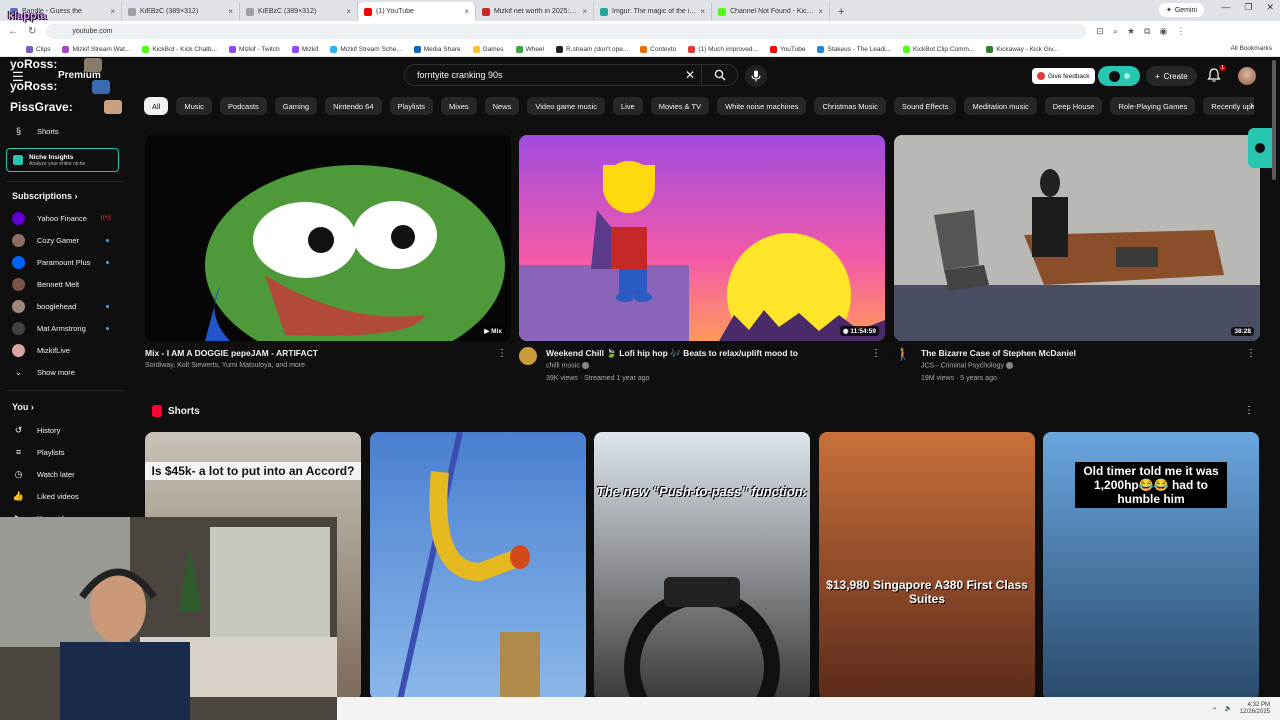  Describe the element at coordinates (567, 365) in the screenshot. I see `video-channel-row: chilli music` at that location.